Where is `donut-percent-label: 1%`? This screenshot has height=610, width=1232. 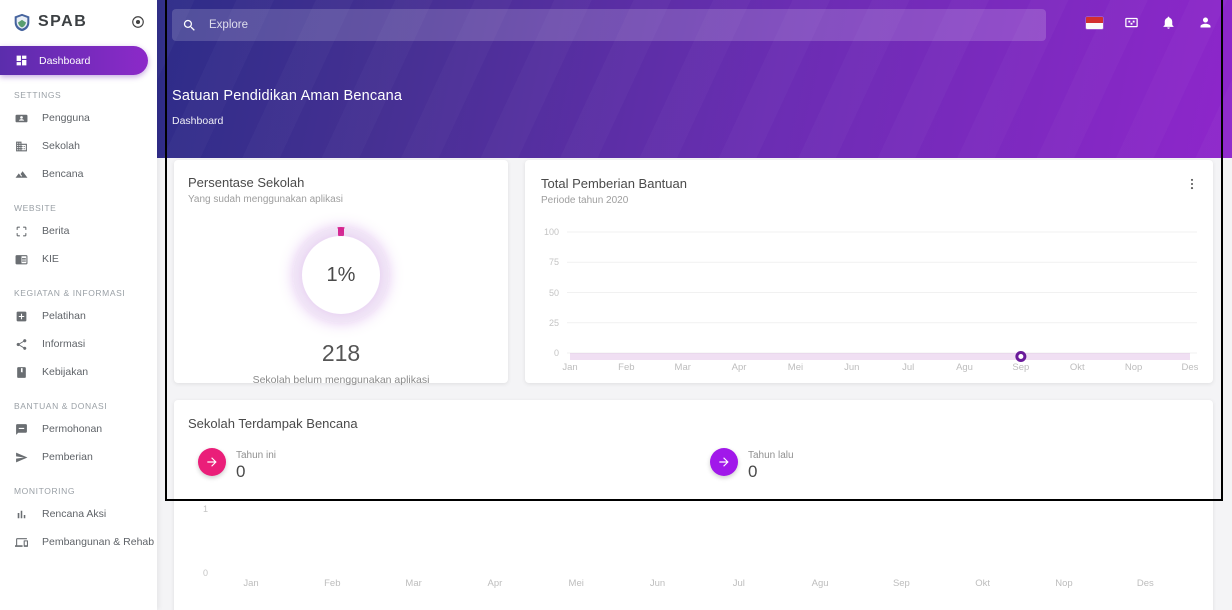 donut-percent-label: 1% is located at coordinates (341, 274).